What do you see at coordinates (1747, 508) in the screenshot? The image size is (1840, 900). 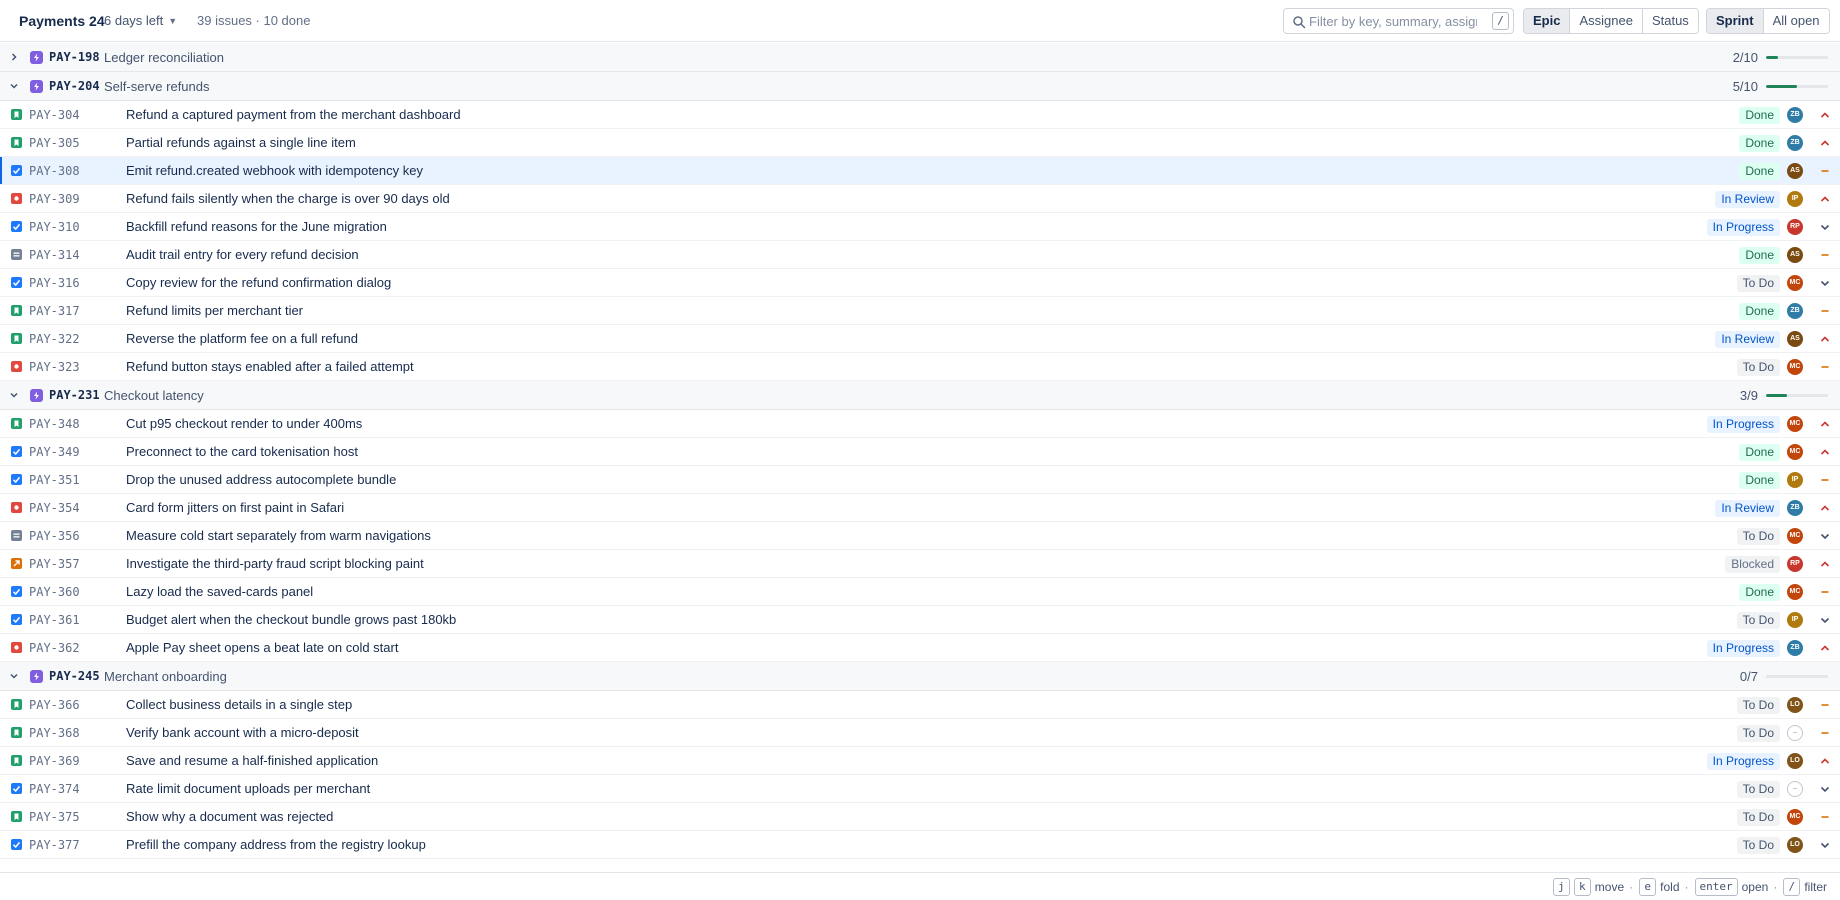 I see `status-badge: In Review` at bounding box center [1747, 508].